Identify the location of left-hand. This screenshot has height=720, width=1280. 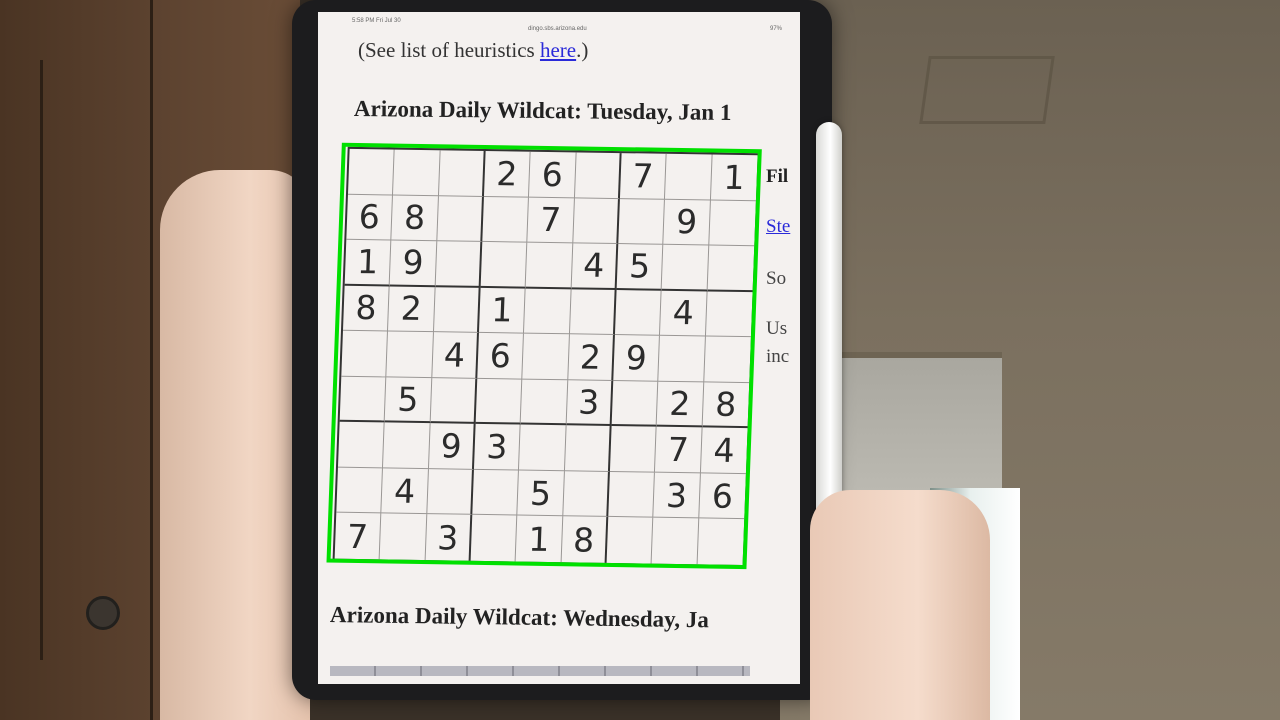
(235, 445).